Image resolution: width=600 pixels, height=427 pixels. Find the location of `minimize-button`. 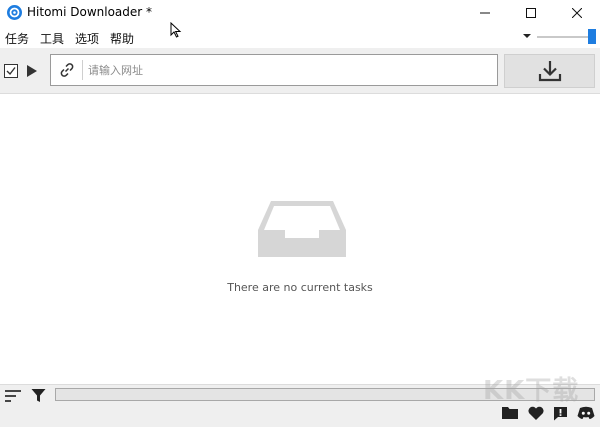

minimize-button is located at coordinates (485, 13).